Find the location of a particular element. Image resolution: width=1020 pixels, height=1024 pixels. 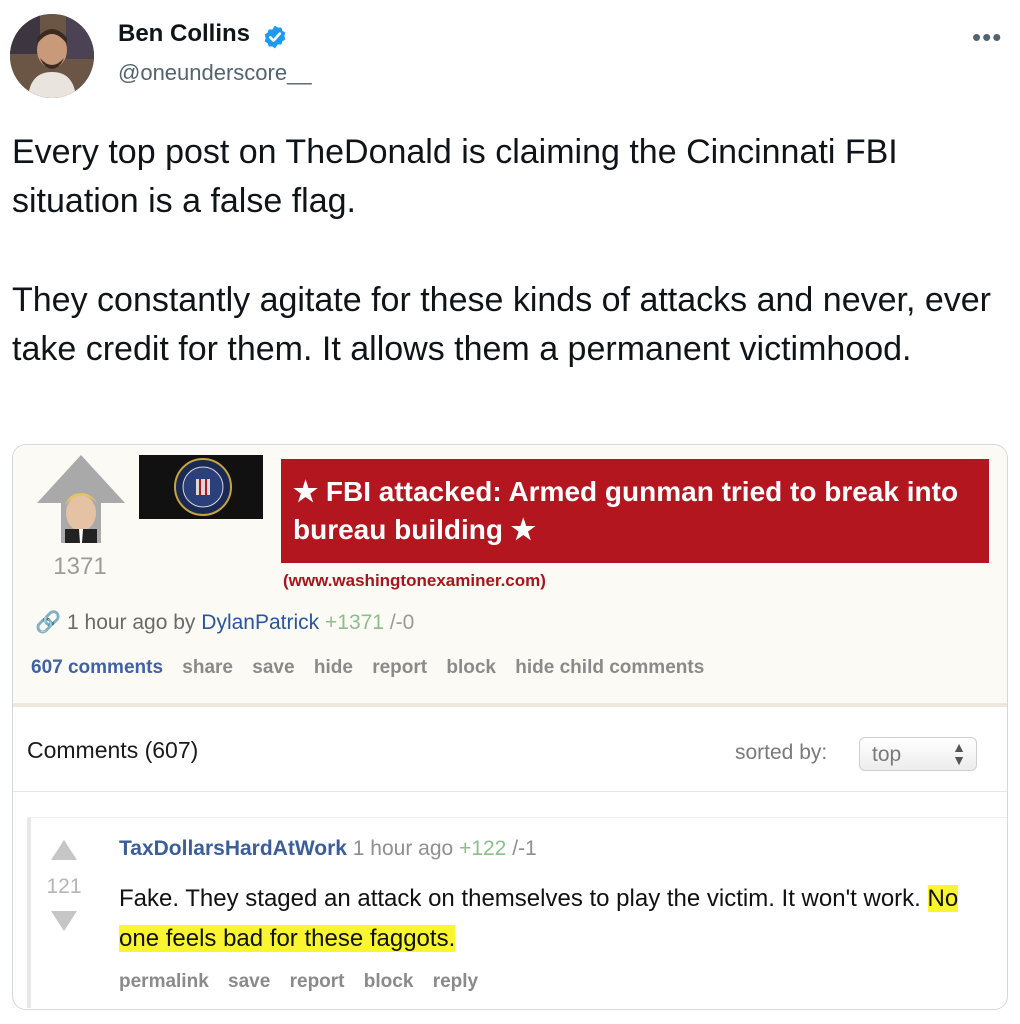

verified-badge-icon is located at coordinates (275, 37).